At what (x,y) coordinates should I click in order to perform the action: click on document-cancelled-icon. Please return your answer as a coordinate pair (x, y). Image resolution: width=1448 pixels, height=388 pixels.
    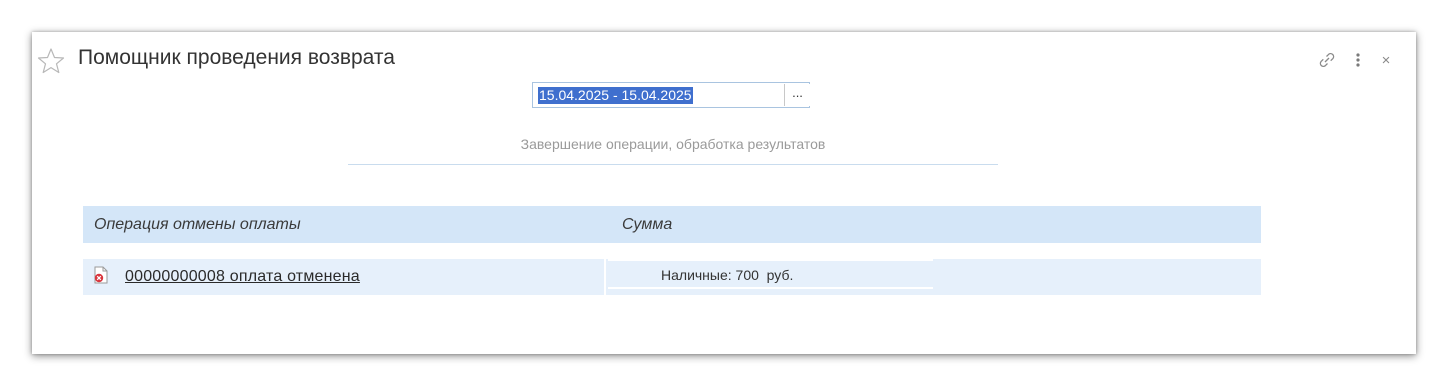
    Looking at the image, I should click on (101, 275).